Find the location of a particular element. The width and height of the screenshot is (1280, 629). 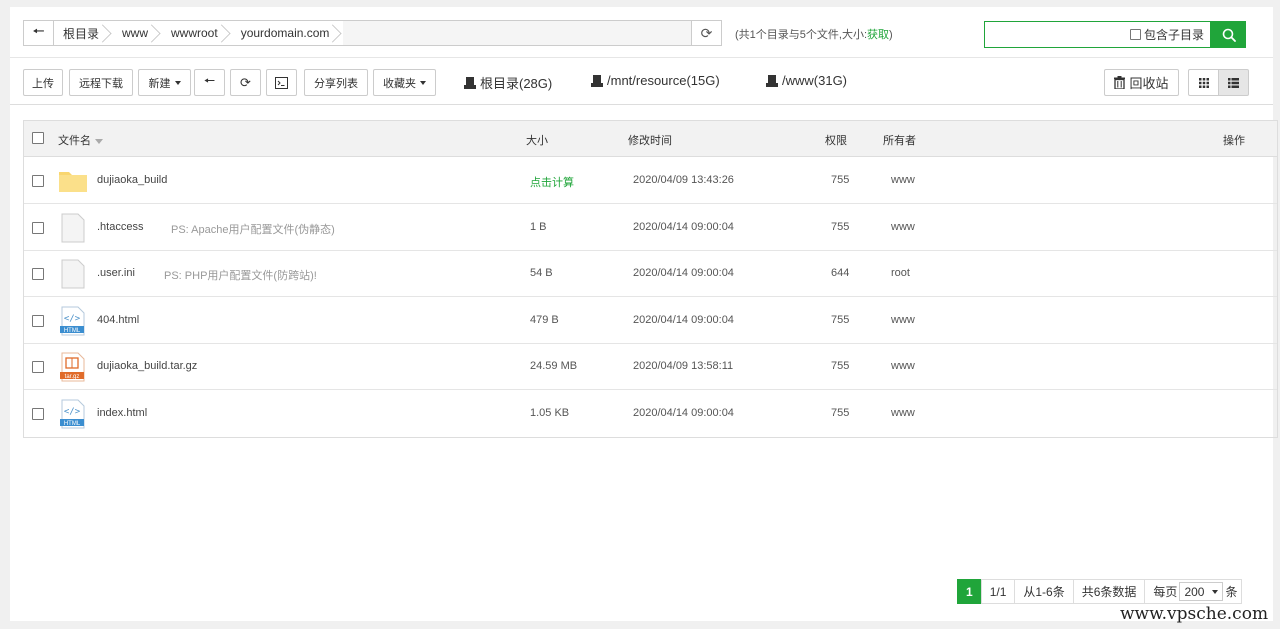

header-mtime: 修改时间 is located at coordinates (650, 140).